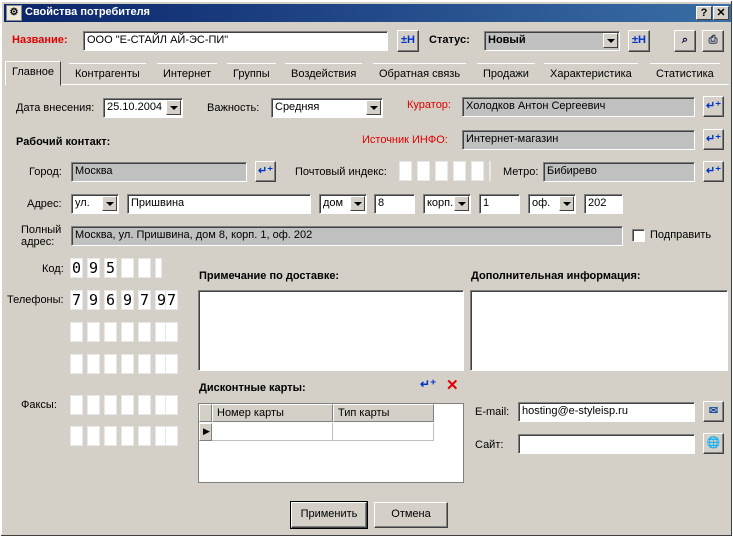 Image resolution: width=733 pixels, height=537 pixels. I want to click on street-type-select: ул., so click(95, 204).